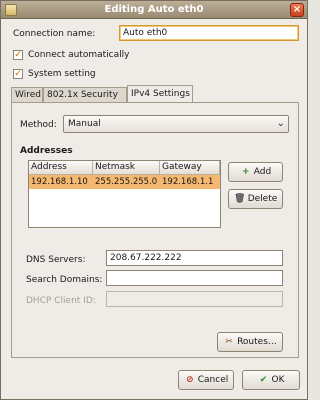 This screenshot has height=400, width=320. I want to click on cancel-button: ⊘ Cancel, so click(206, 380).